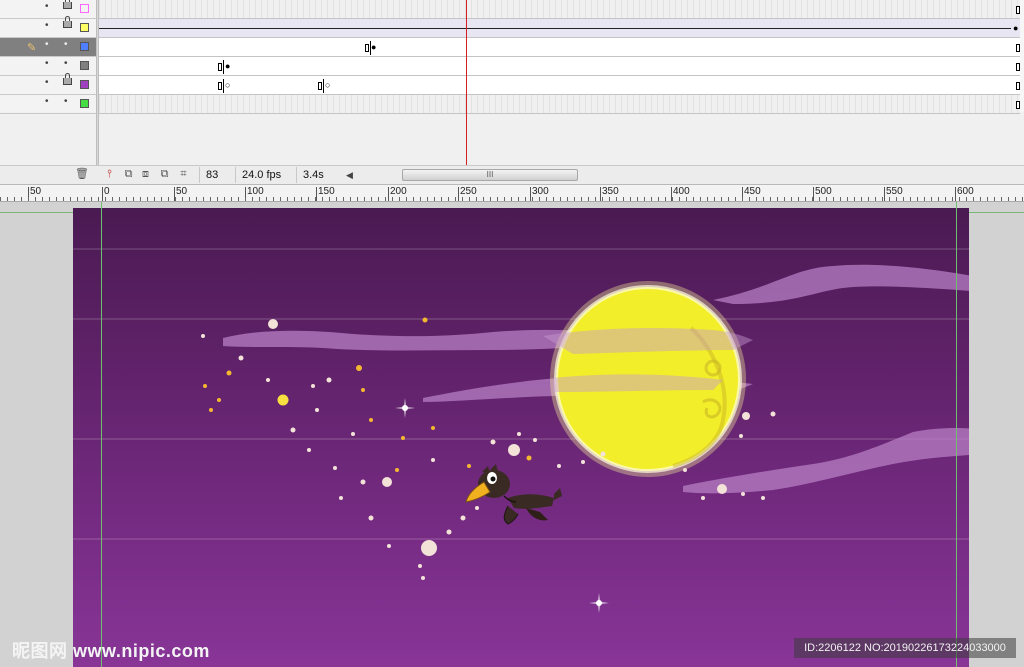 This screenshot has width=1024, height=667. Describe the element at coordinates (32, 48) in the screenshot. I see `pencil-icon: ✎` at that location.